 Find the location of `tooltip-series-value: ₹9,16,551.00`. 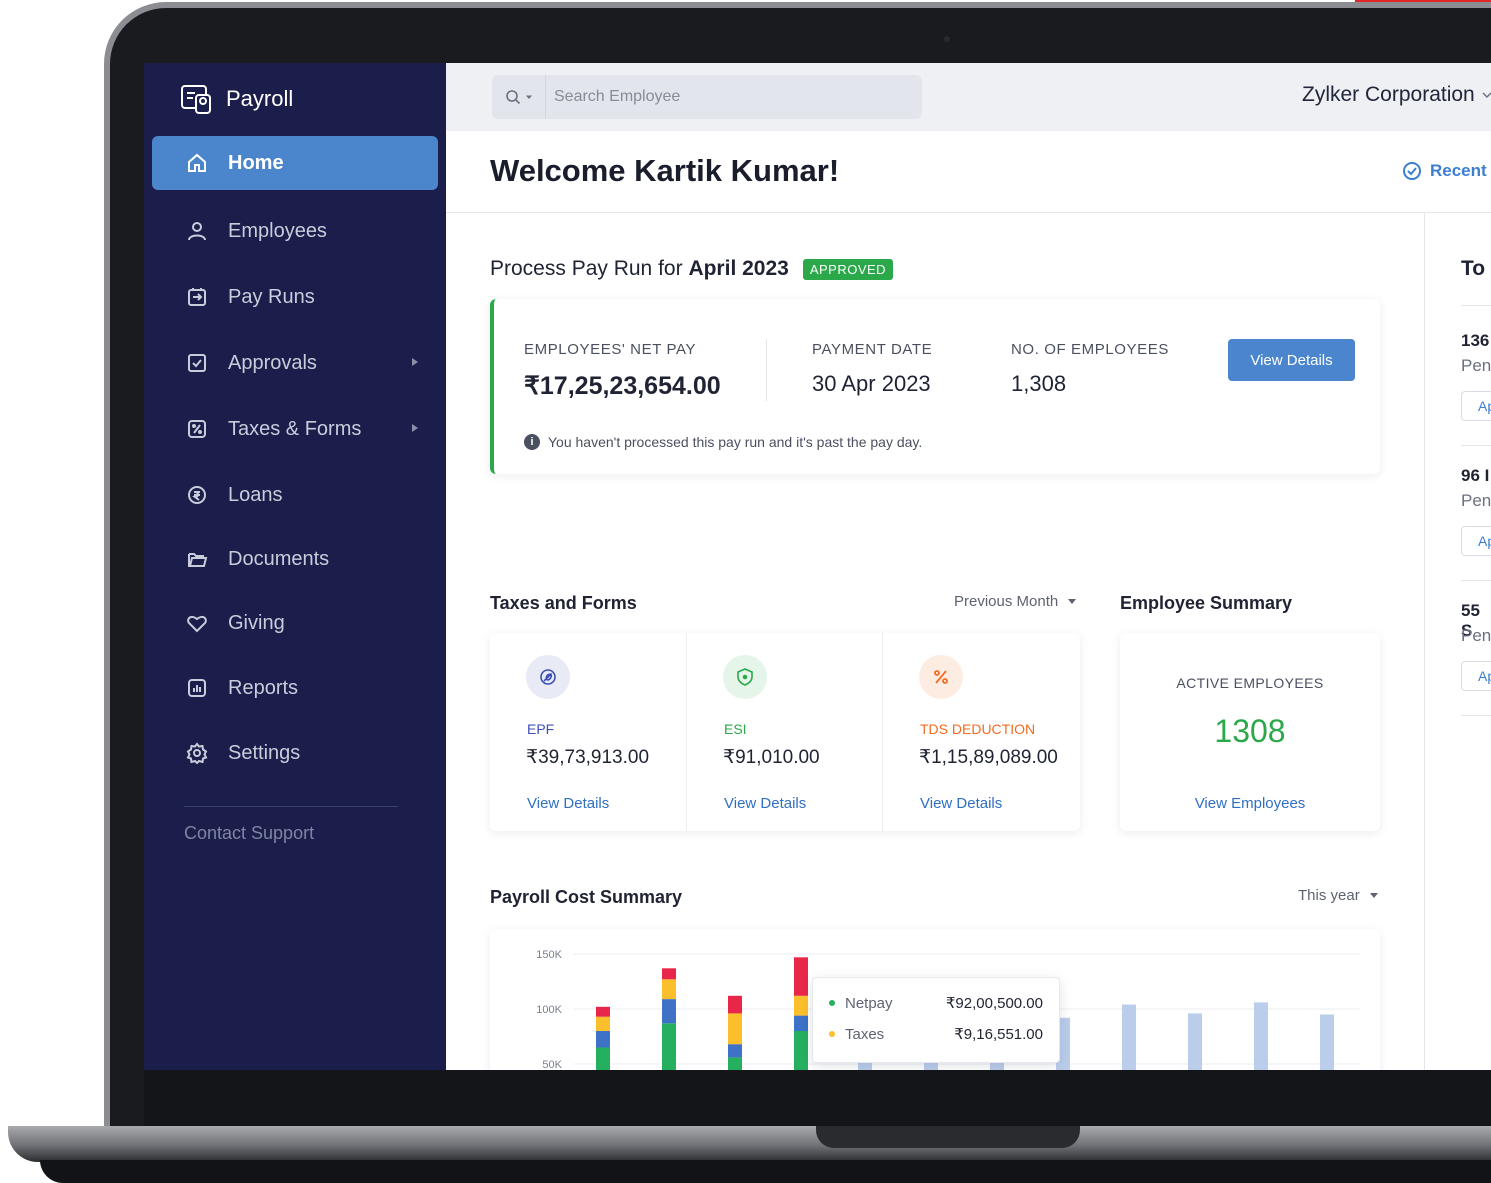

tooltip-series-value: ₹9,16,551.00 is located at coordinates (998, 1034).